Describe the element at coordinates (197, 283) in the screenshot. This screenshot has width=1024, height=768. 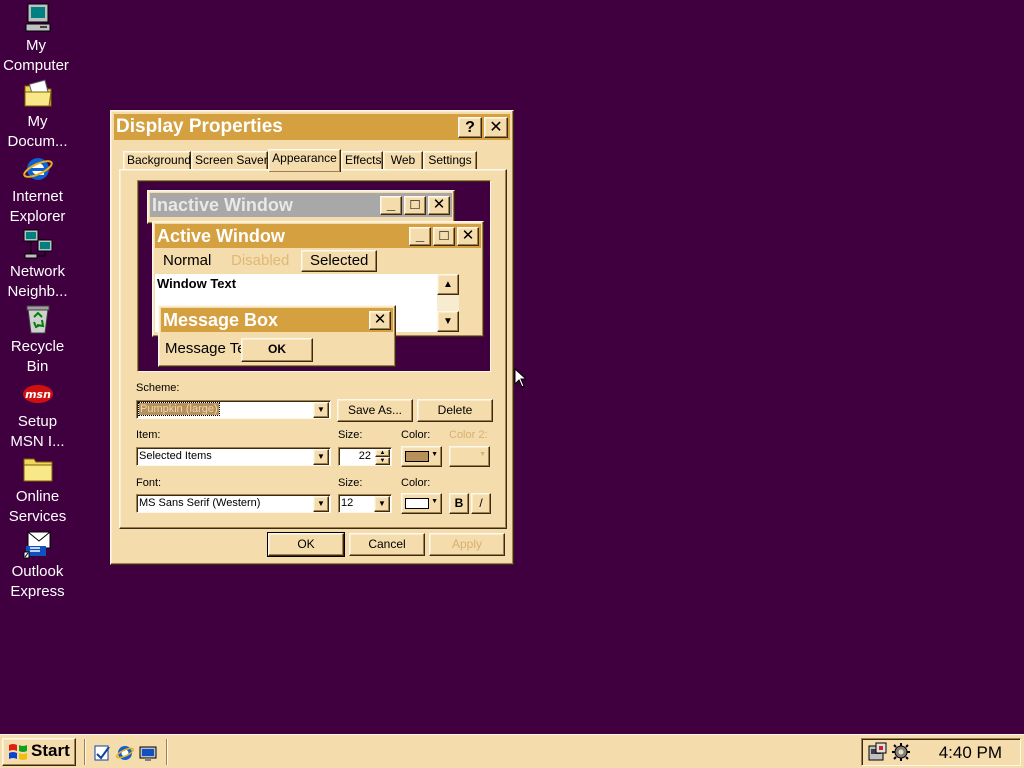
I see `preview-window-text: Window Text` at that location.